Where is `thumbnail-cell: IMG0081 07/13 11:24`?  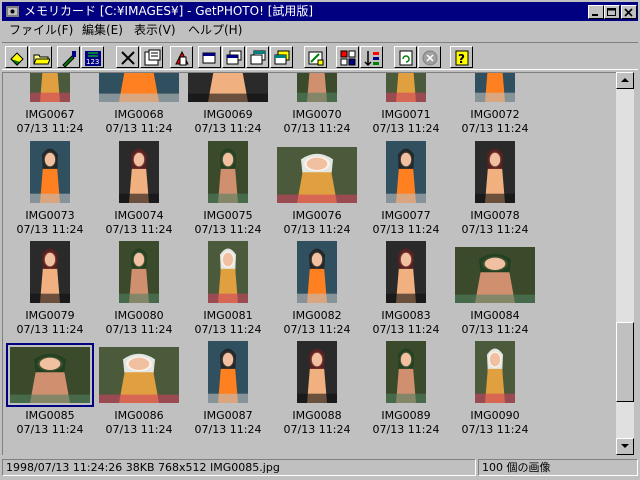 thumbnail-cell: IMG0081 07/13 11:24 is located at coordinates (228, 289).